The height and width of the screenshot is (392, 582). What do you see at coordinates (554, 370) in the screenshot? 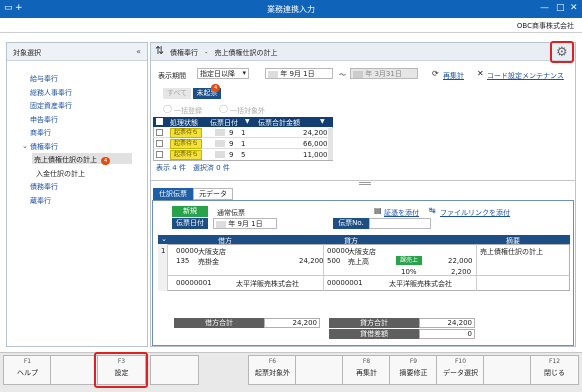
I see `f12-close-button: F12 閉じる` at bounding box center [554, 370].